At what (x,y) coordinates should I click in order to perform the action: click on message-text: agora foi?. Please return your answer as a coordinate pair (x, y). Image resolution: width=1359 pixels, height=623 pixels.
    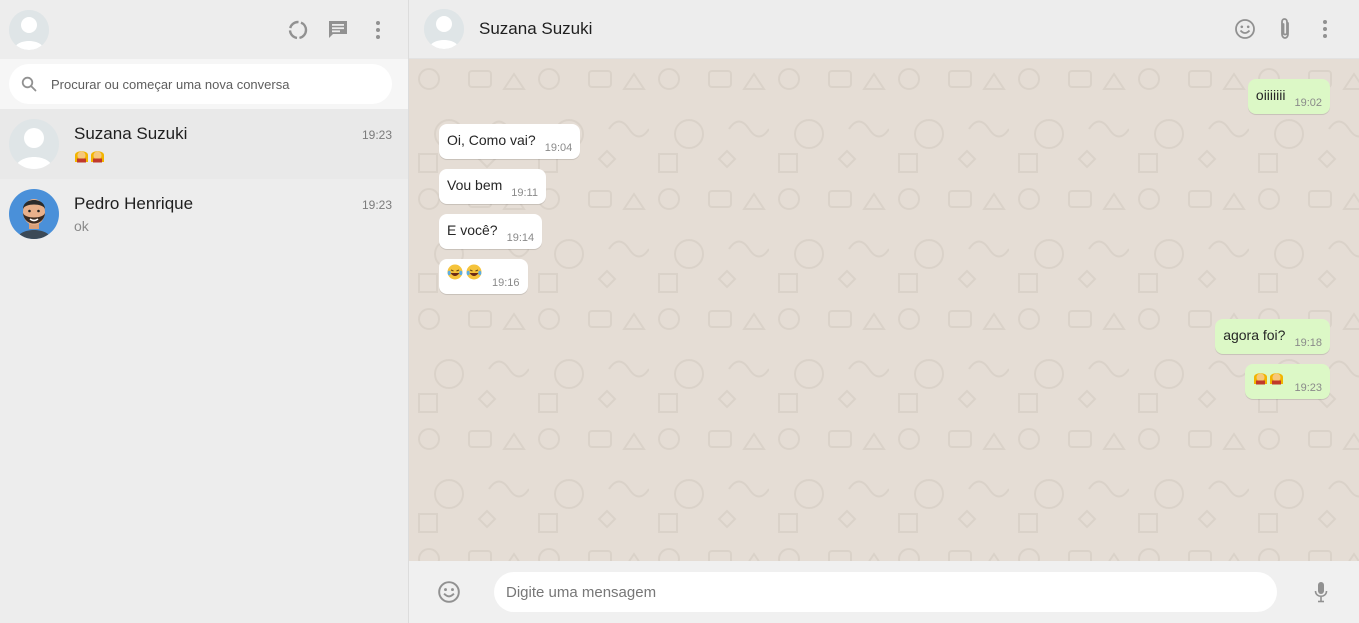
    Looking at the image, I should click on (1254, 335).